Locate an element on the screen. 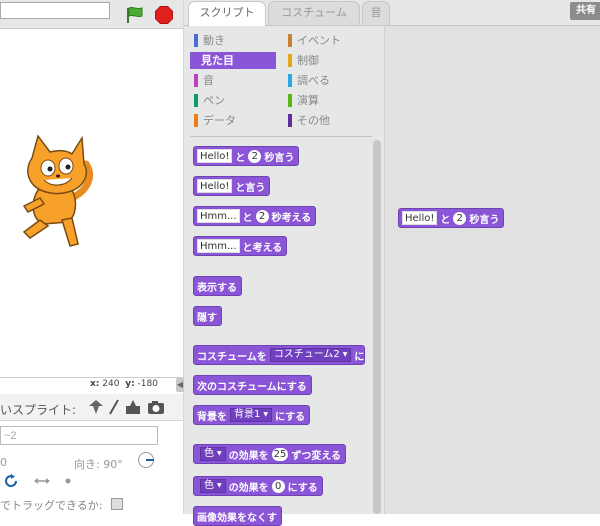 Image resolution: width=600 pixels, height=526 pixels. palette-scrollbar is located at coordinates (377, 327).